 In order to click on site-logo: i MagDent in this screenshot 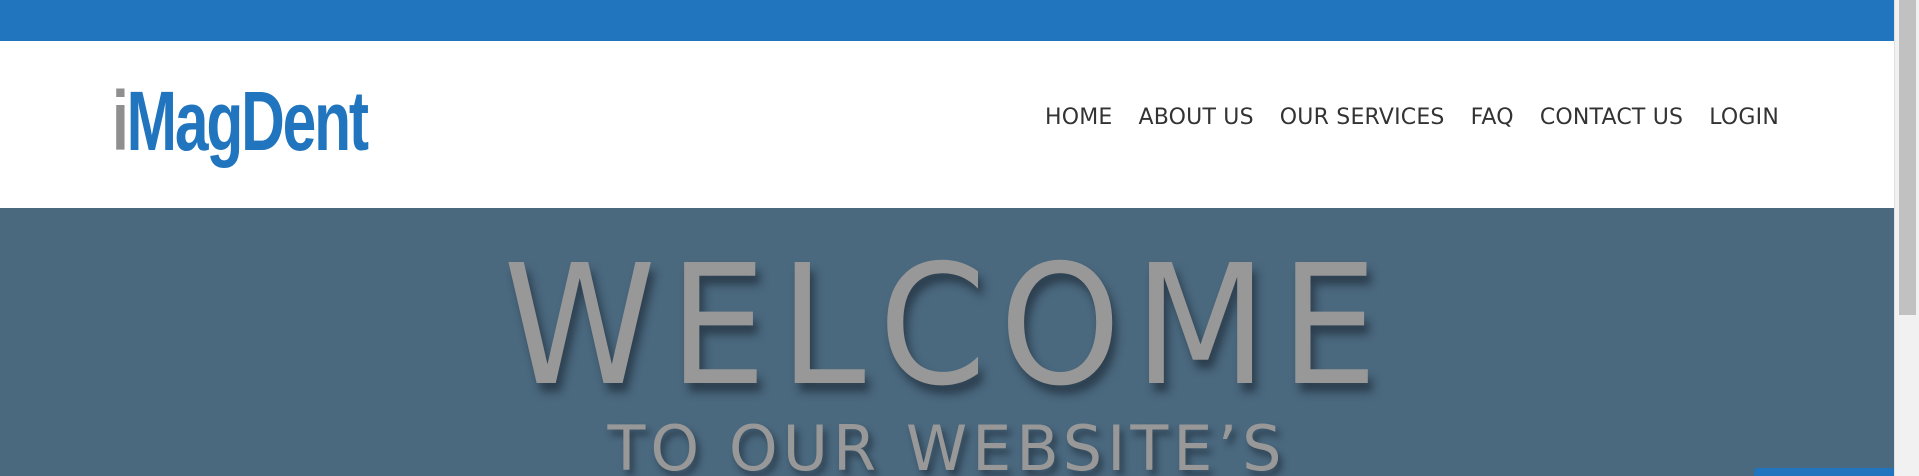, I will do `click(240, 120)`.